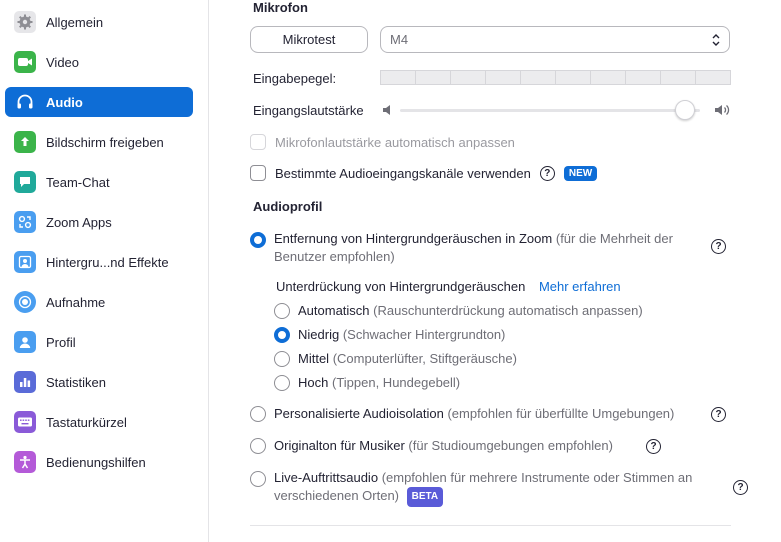 Image resolution: width=781 pixels, height=542 pixels. What do you see at coordinates (25, 182) in the screenshot?
I see `chat-icon` at bounding box center [25, 182].